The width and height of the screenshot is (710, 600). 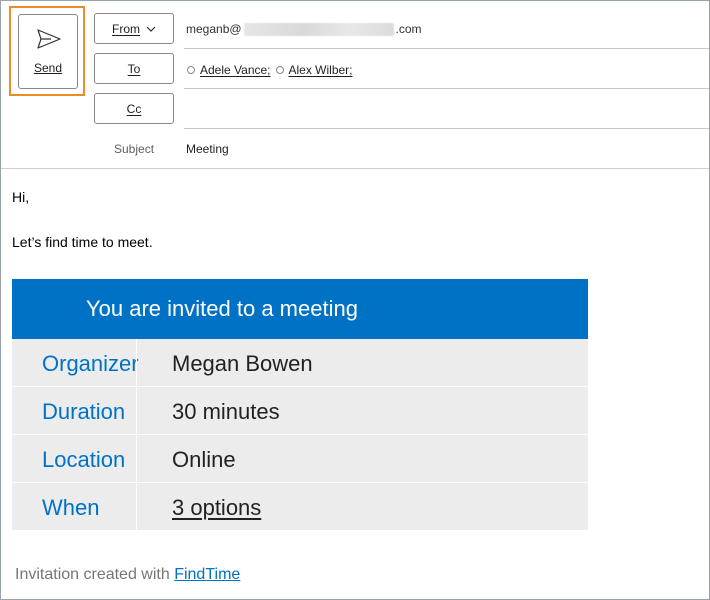 What do you see at coordinates (235, 70) in the screenshot?
I see `recipient-name: Adele Vance;` at bounding box center [235, 70].